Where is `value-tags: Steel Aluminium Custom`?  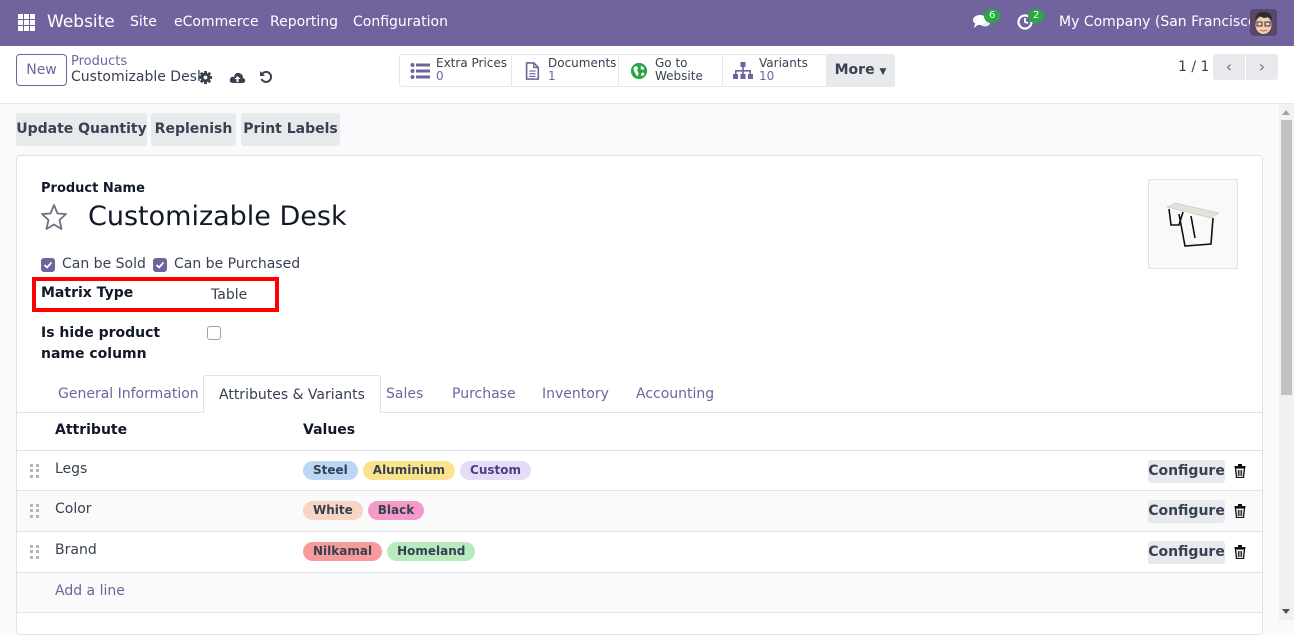 value-tags: Steel Aluminium Custom is located at coordinates (417, 470).